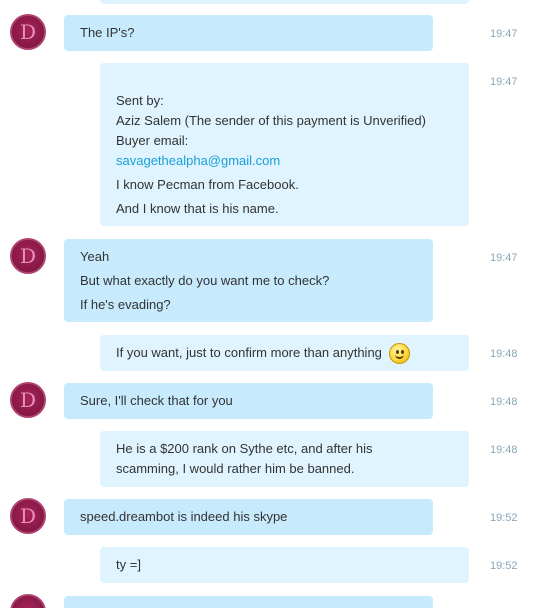 The image size is (537, 608). Describe the element at coordinates (28, 601) in the screenshot. I see `contact-avatar-clipped` at that location.